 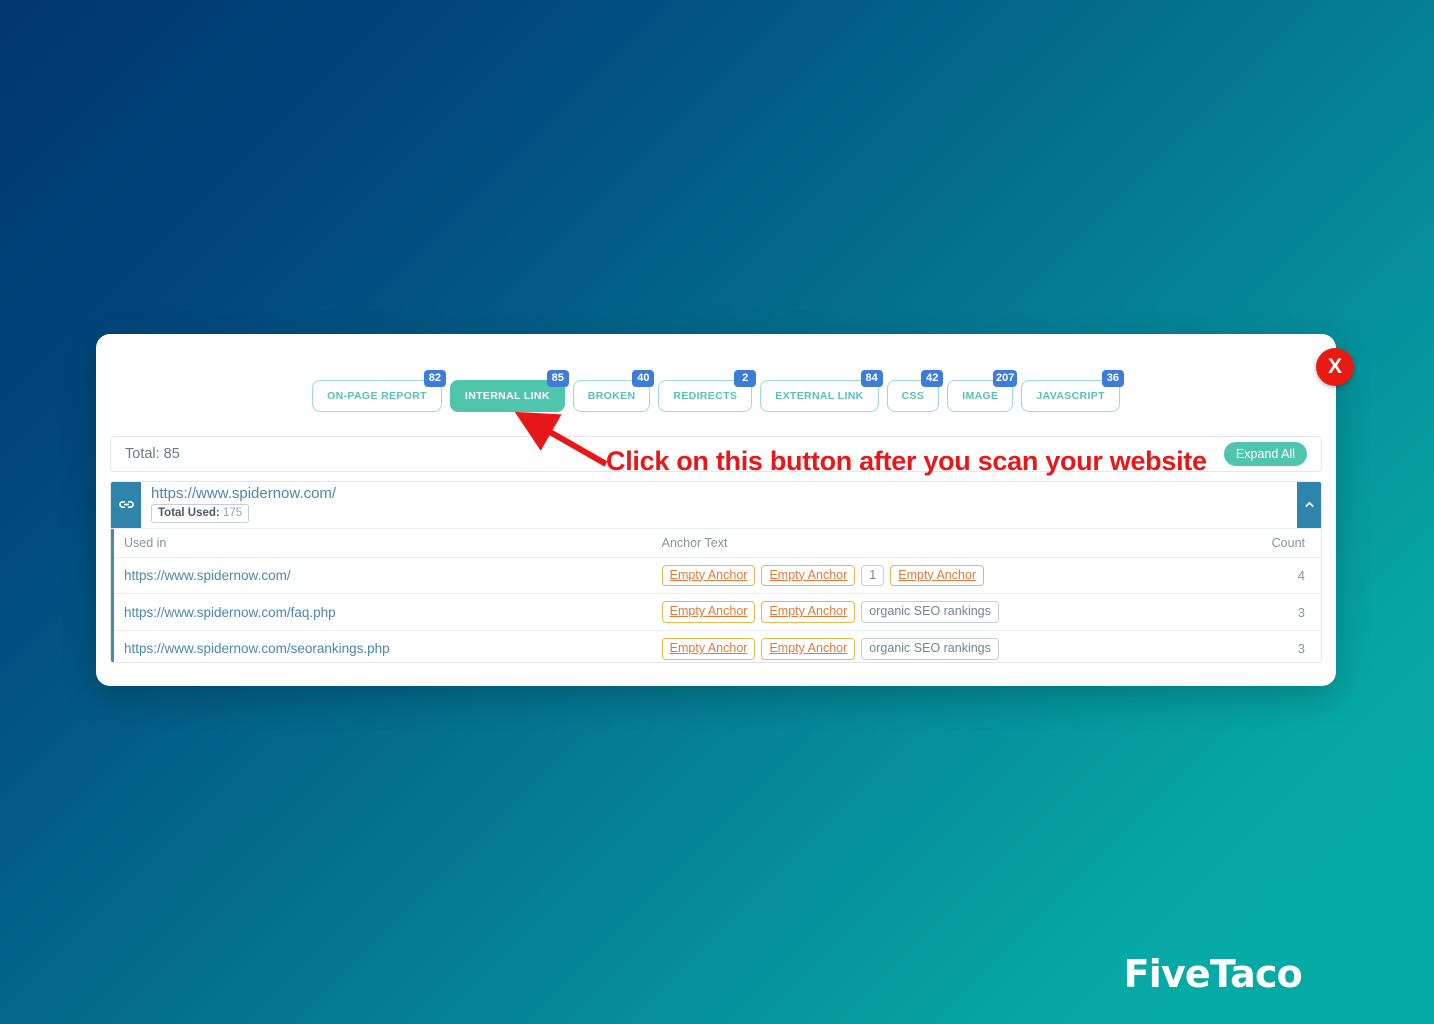 What do you see at coordinates (382, 612) in the screenshot?
I see `cell-used-in: https://www.spidernow.com/faq.php` at bounding box center [382, 612].